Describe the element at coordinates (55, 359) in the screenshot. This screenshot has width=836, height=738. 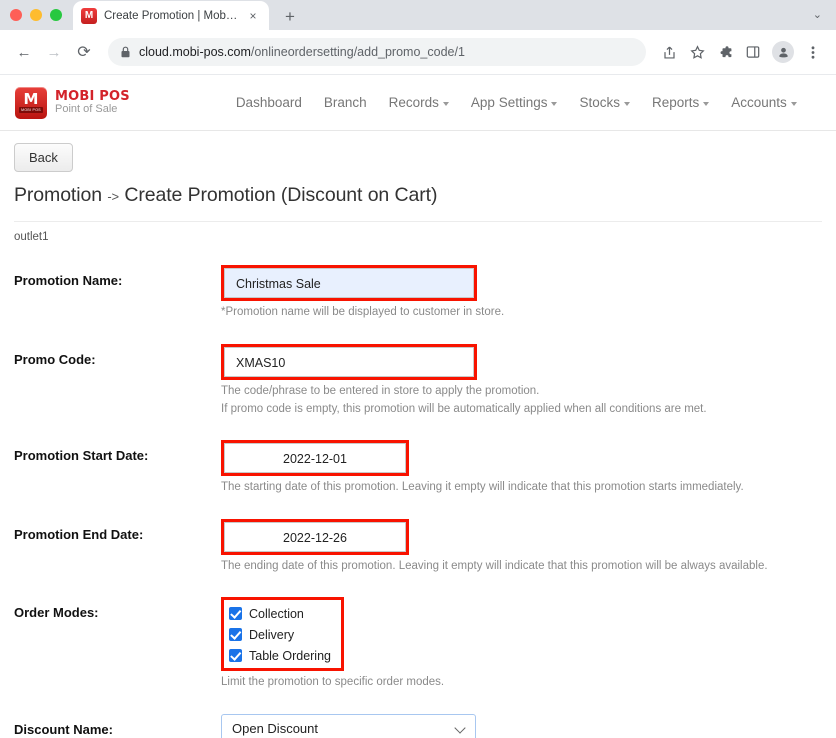
I see `promo-code-label: Promo Code:` at that location.